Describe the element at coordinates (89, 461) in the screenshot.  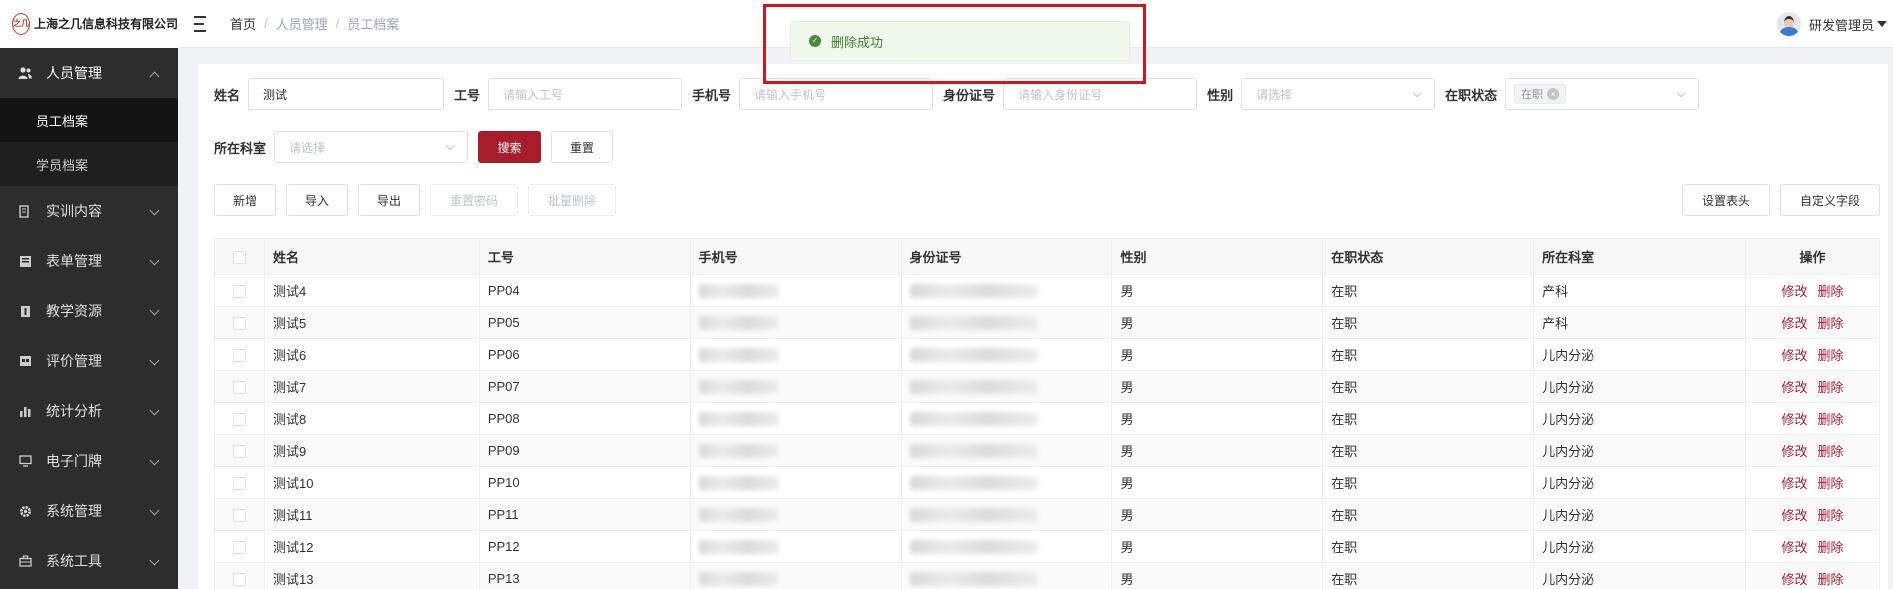
I see `sidebar-item-e-doorplate: 电子门牌` at that location.